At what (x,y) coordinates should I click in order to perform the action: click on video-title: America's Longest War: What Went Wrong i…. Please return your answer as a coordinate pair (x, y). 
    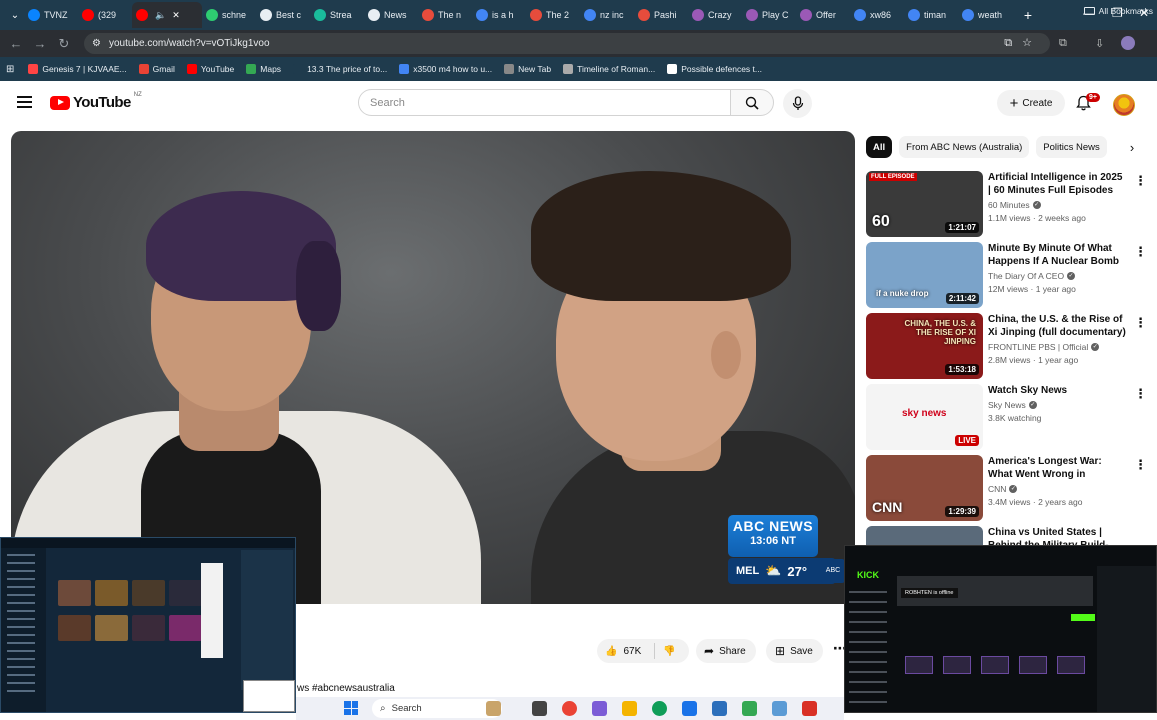
    Looking at the image, I should click on (1058, 468).